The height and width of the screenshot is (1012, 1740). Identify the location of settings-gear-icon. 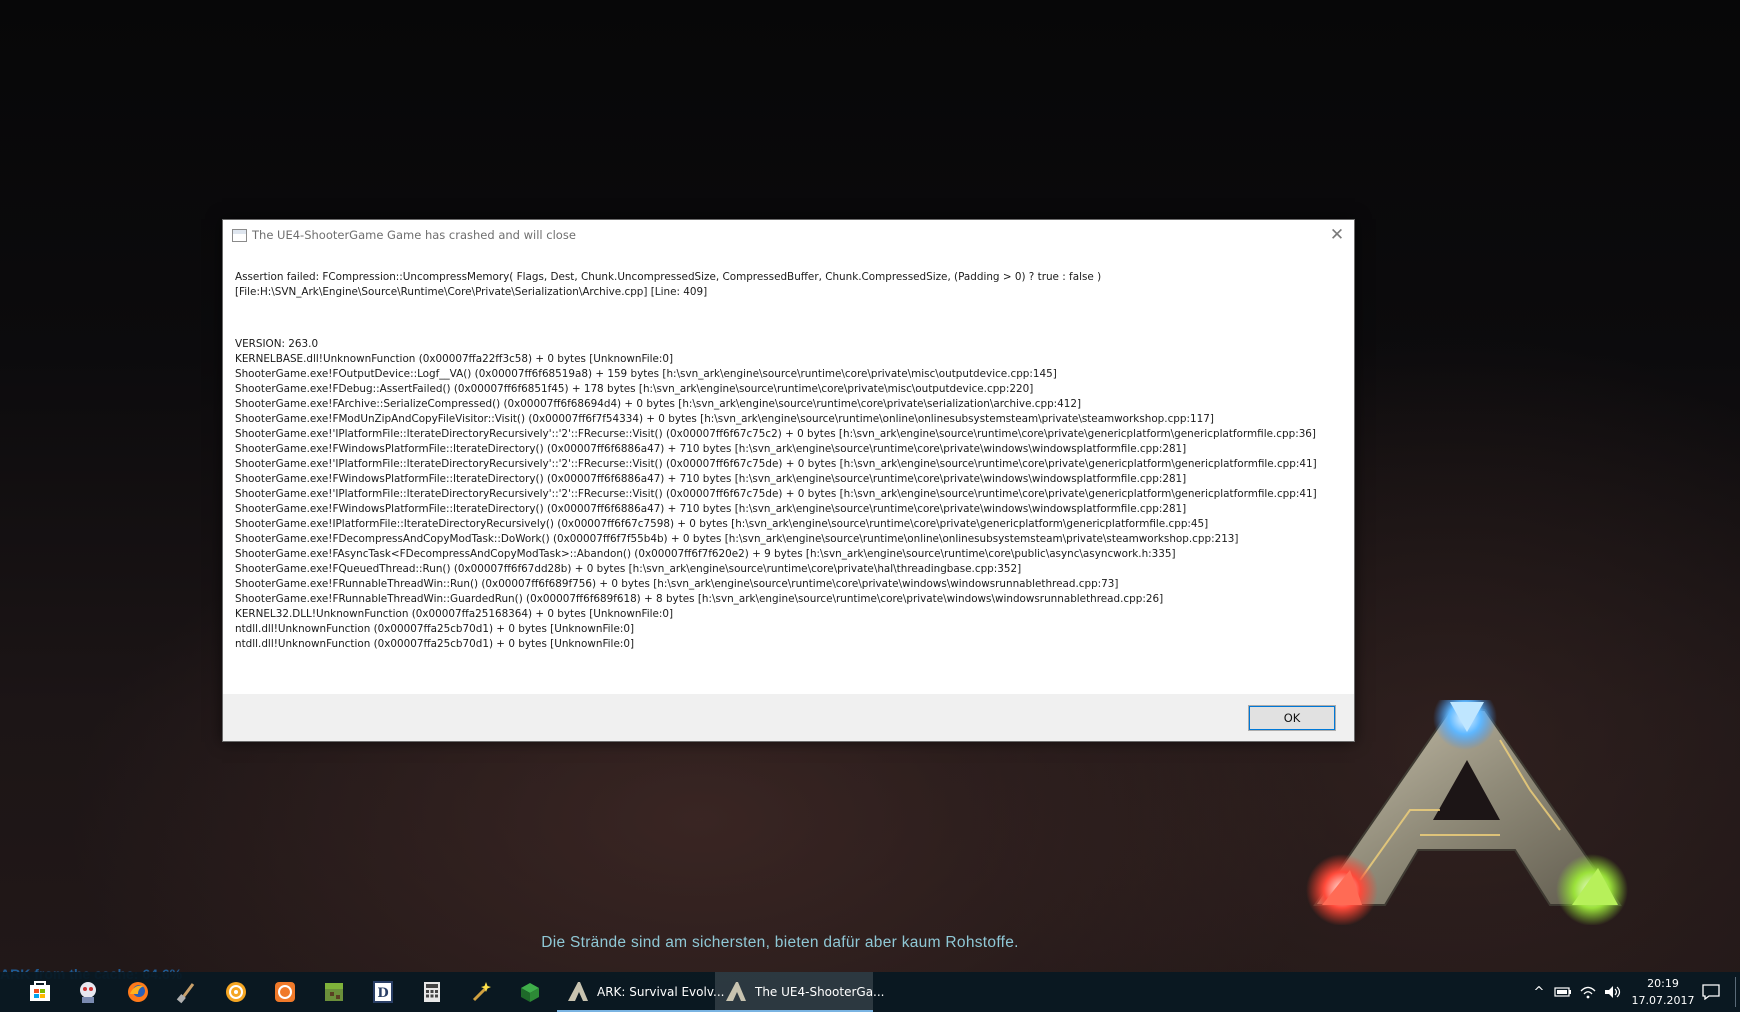
(236, 992).